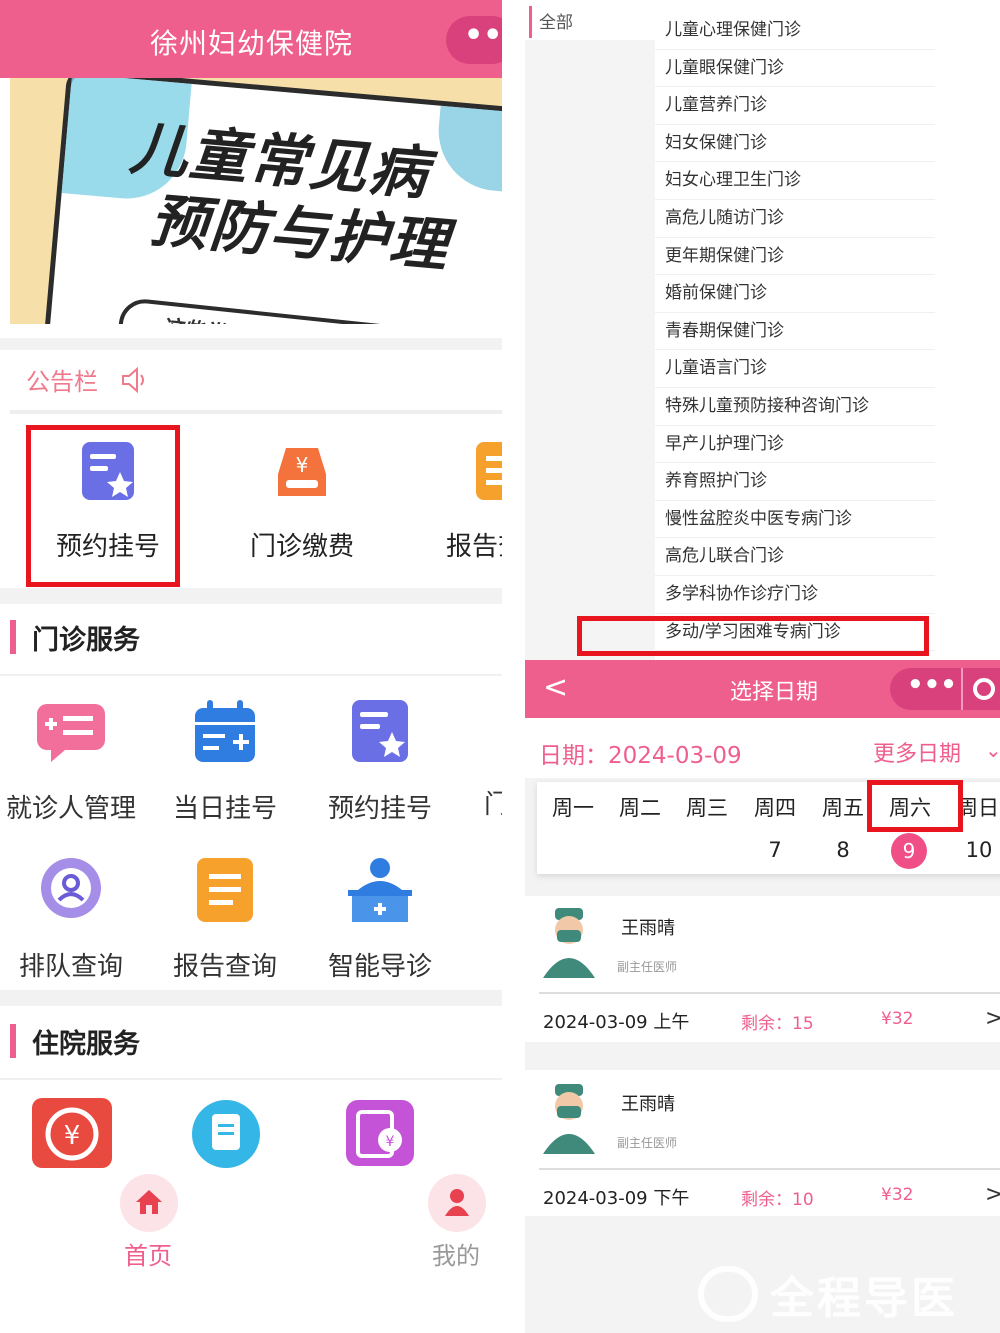 The image size is (1000, 1333). What do you see at coordinates (530, 22) in the screenshot?
I see `category-active-marker` at bounding box center [530, 22].